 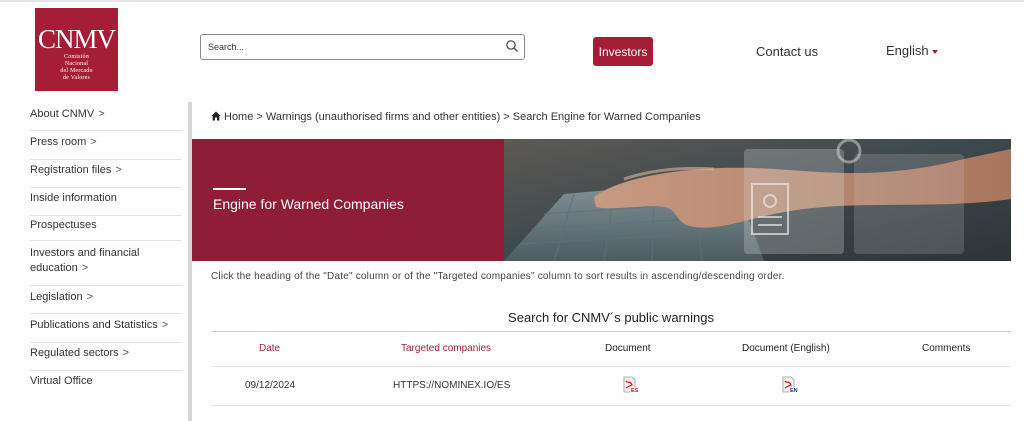 What do you see at coordinates (63, 225) in the screenshot?
I see `sidebar-item-label: Prospectuses` at bounding box center [63, 225].